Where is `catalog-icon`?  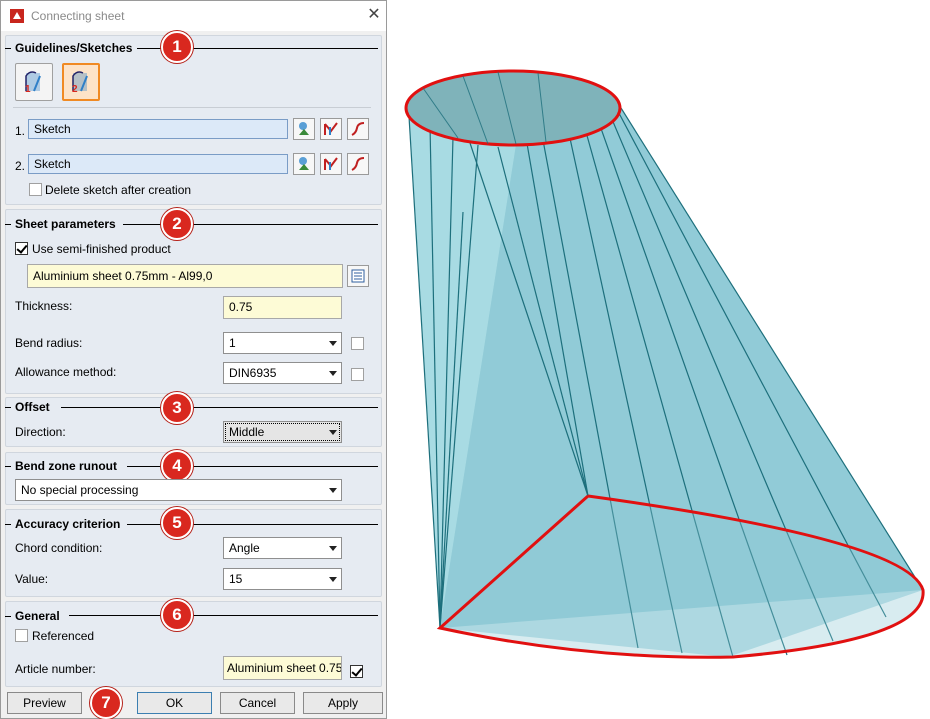
catalog-icon is located at coordinates (358, 276).